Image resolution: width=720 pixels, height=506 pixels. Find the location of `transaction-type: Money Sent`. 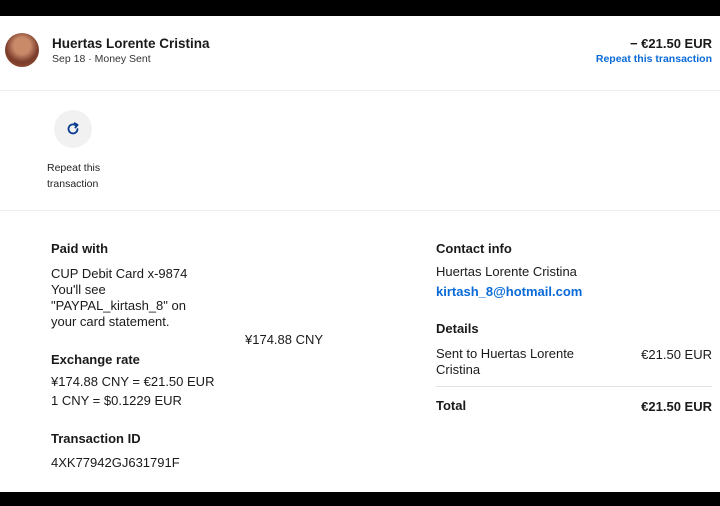

transaction-type: Money Sent is located at coordinates (122, 59).